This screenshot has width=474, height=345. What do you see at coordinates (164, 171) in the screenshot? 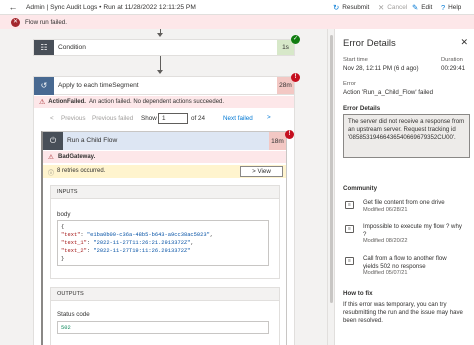
I see `retries-bar: ⓘ 8 retries occurred. > View` at bounding box center [164, 171].